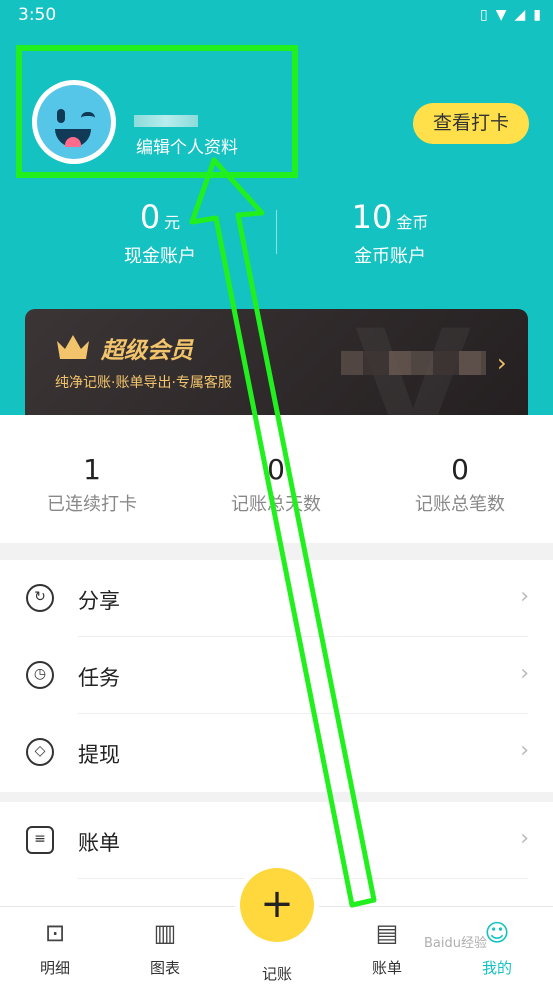 Image resolution: width=553 pixels, height=984 pixels. I want to click on watermark: Baidu经验, so click(455, 943).